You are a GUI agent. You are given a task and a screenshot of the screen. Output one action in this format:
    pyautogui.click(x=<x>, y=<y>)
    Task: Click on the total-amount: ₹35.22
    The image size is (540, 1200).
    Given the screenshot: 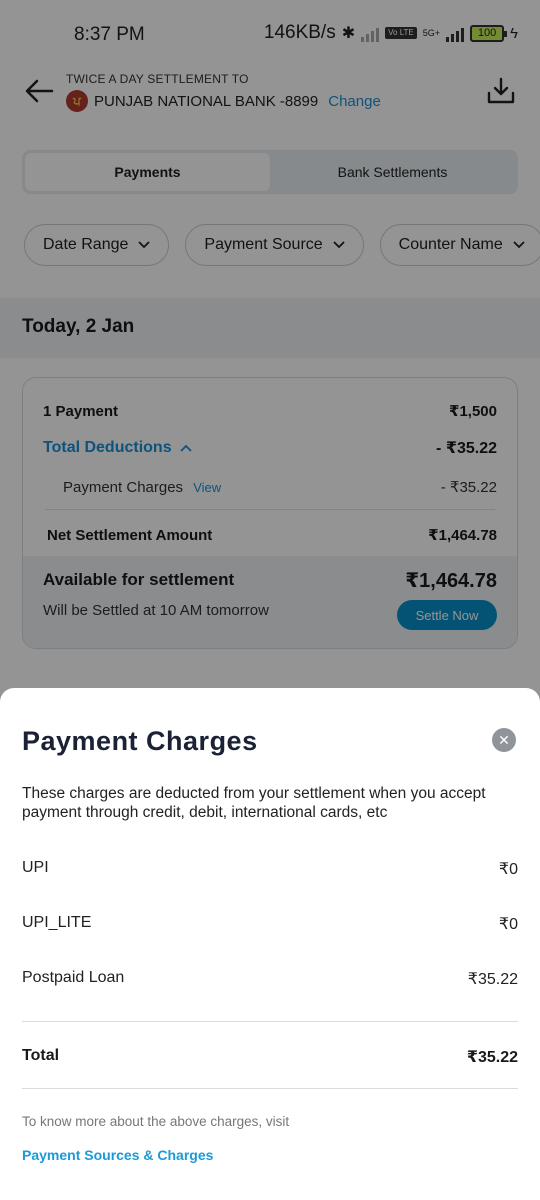 What is the action you would take?
    pyautogui.click(x=492, y=1057)
    